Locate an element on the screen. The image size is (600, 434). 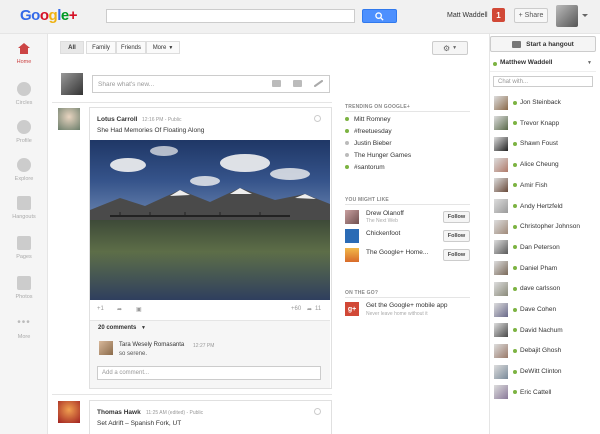
chat-contact: Alice Cheung is located at coordinates (545, 164).